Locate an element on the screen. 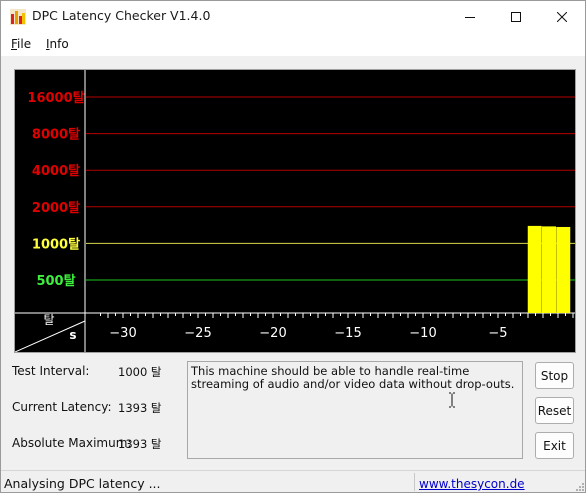 This screenshot has width=586, height=493. minimize-button is located at coordinates (470, 16).